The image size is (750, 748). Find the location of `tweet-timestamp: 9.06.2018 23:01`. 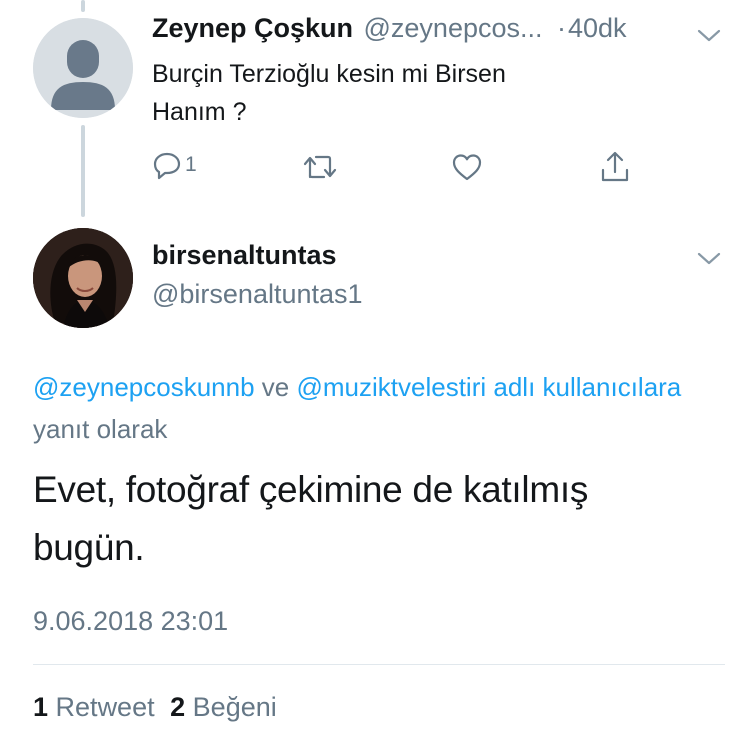

tweet-timestamp: 9.06.2018 23:01 is located at coordinates (130, 621).